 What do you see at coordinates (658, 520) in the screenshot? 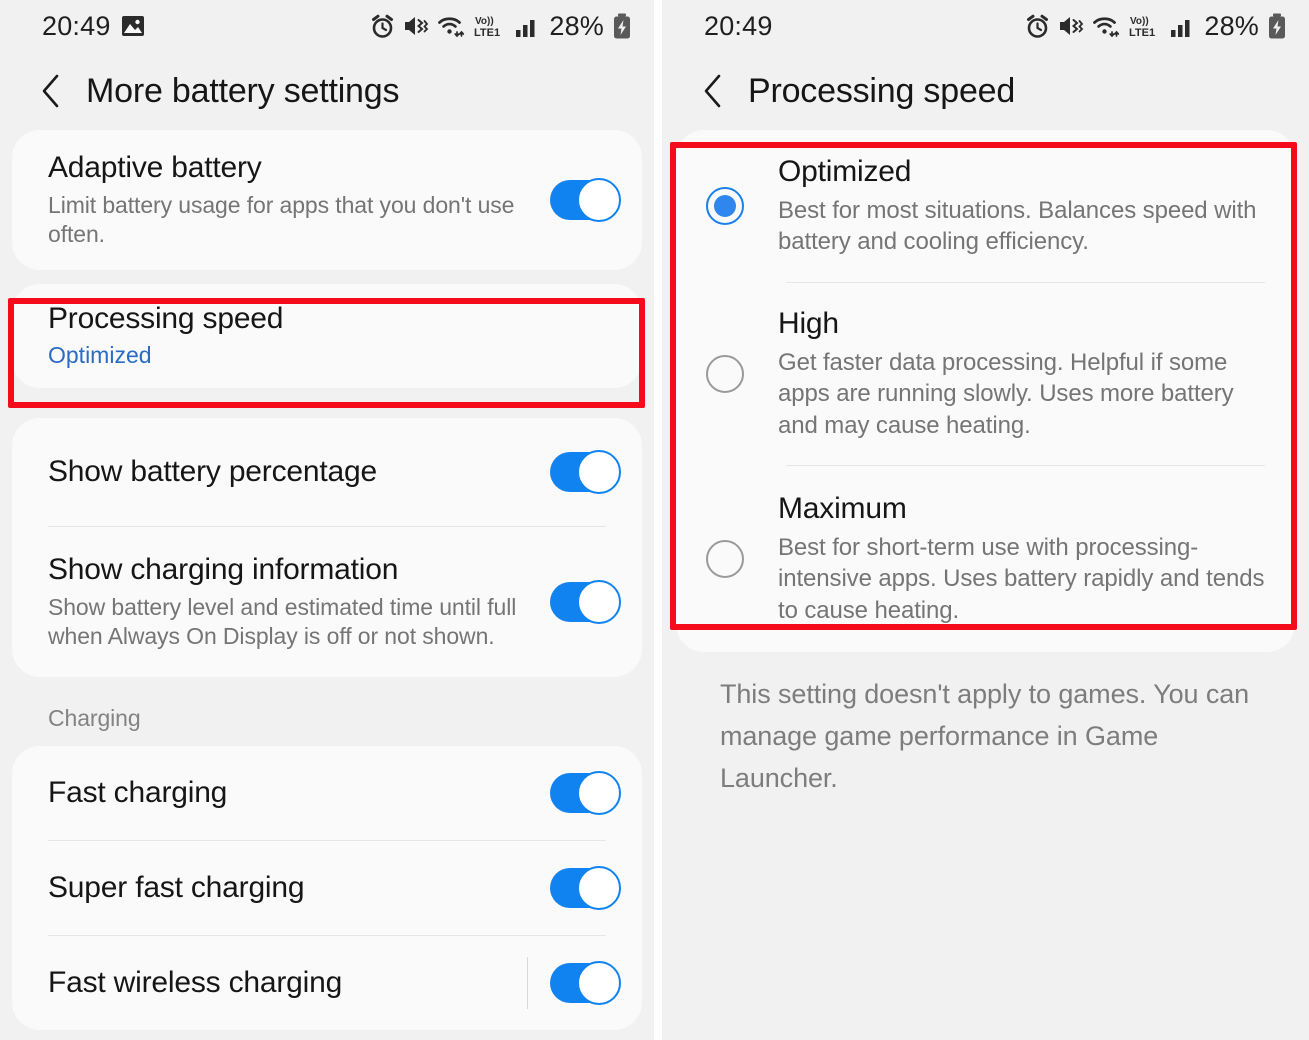
I see `panel-separator` at bounding box center [658, 520].